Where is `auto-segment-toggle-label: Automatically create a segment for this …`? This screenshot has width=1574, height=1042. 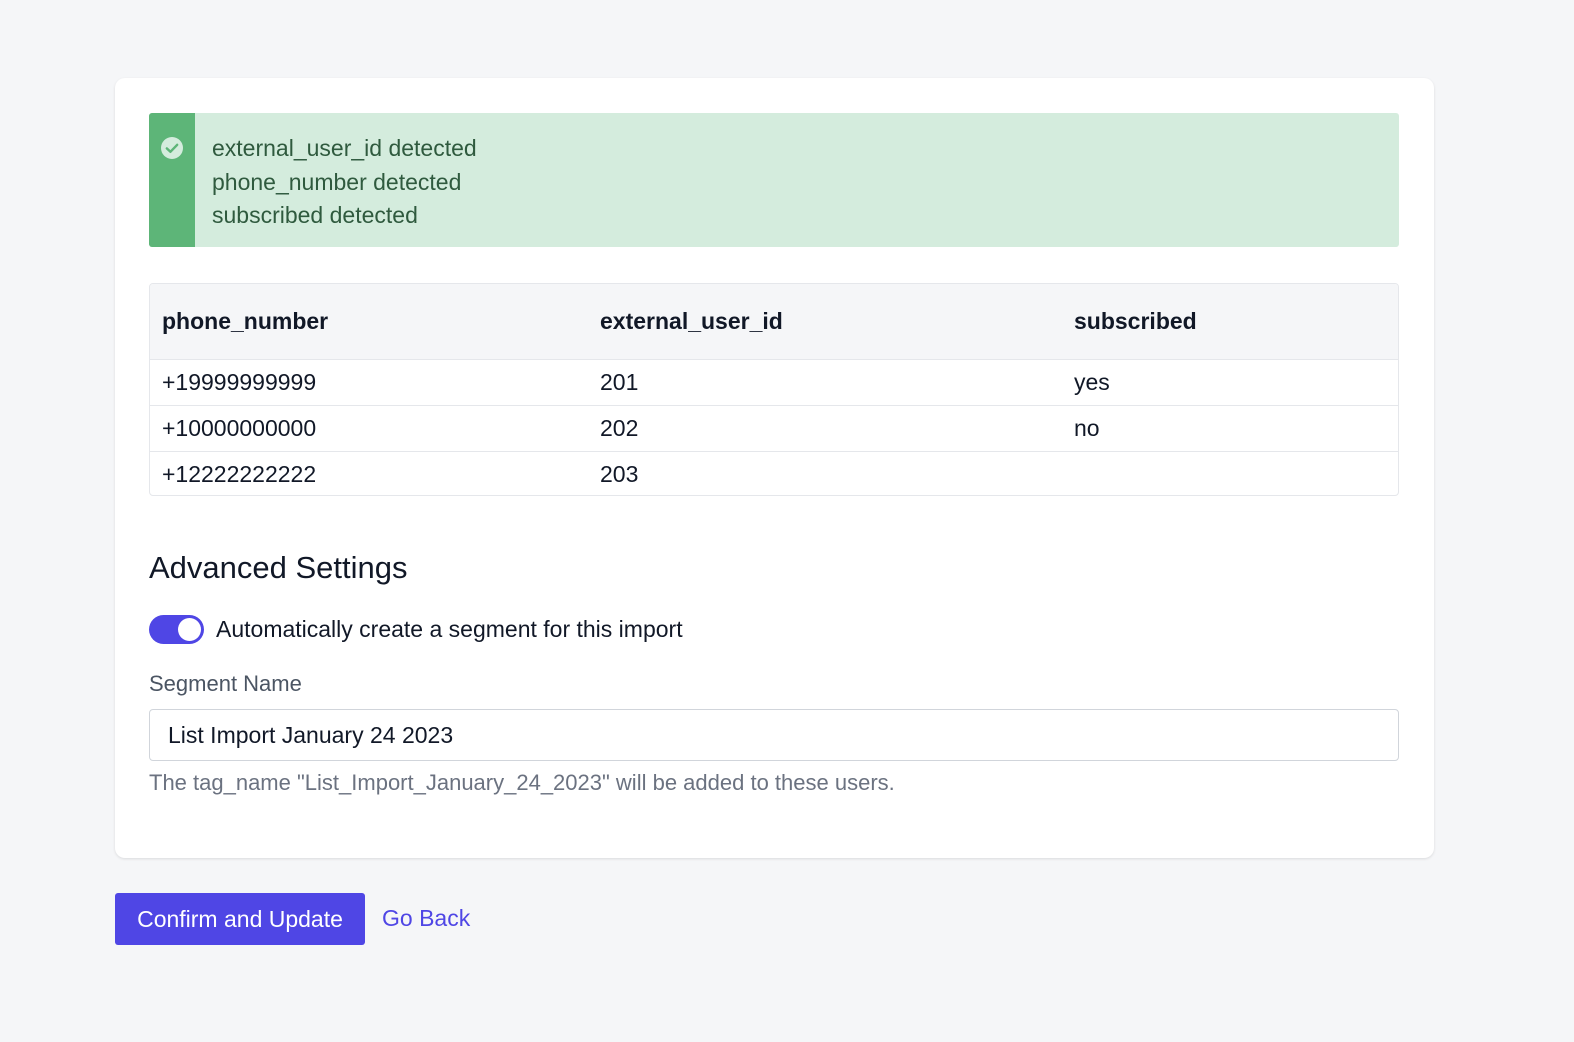 auto-segment-toggle-label: Automatically create a segment for this … is located at coordinates (449, 629).